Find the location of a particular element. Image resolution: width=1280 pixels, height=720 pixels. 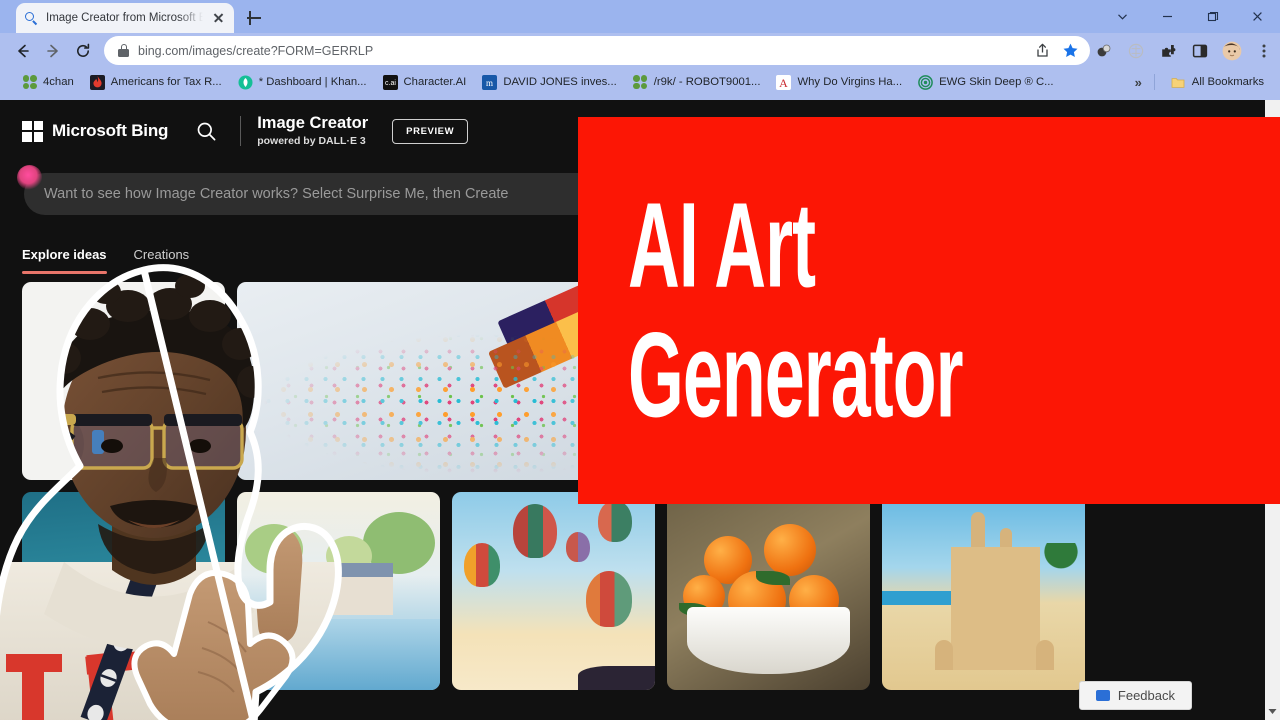

svg-text: c.ai is located at coordinates (390, 83).